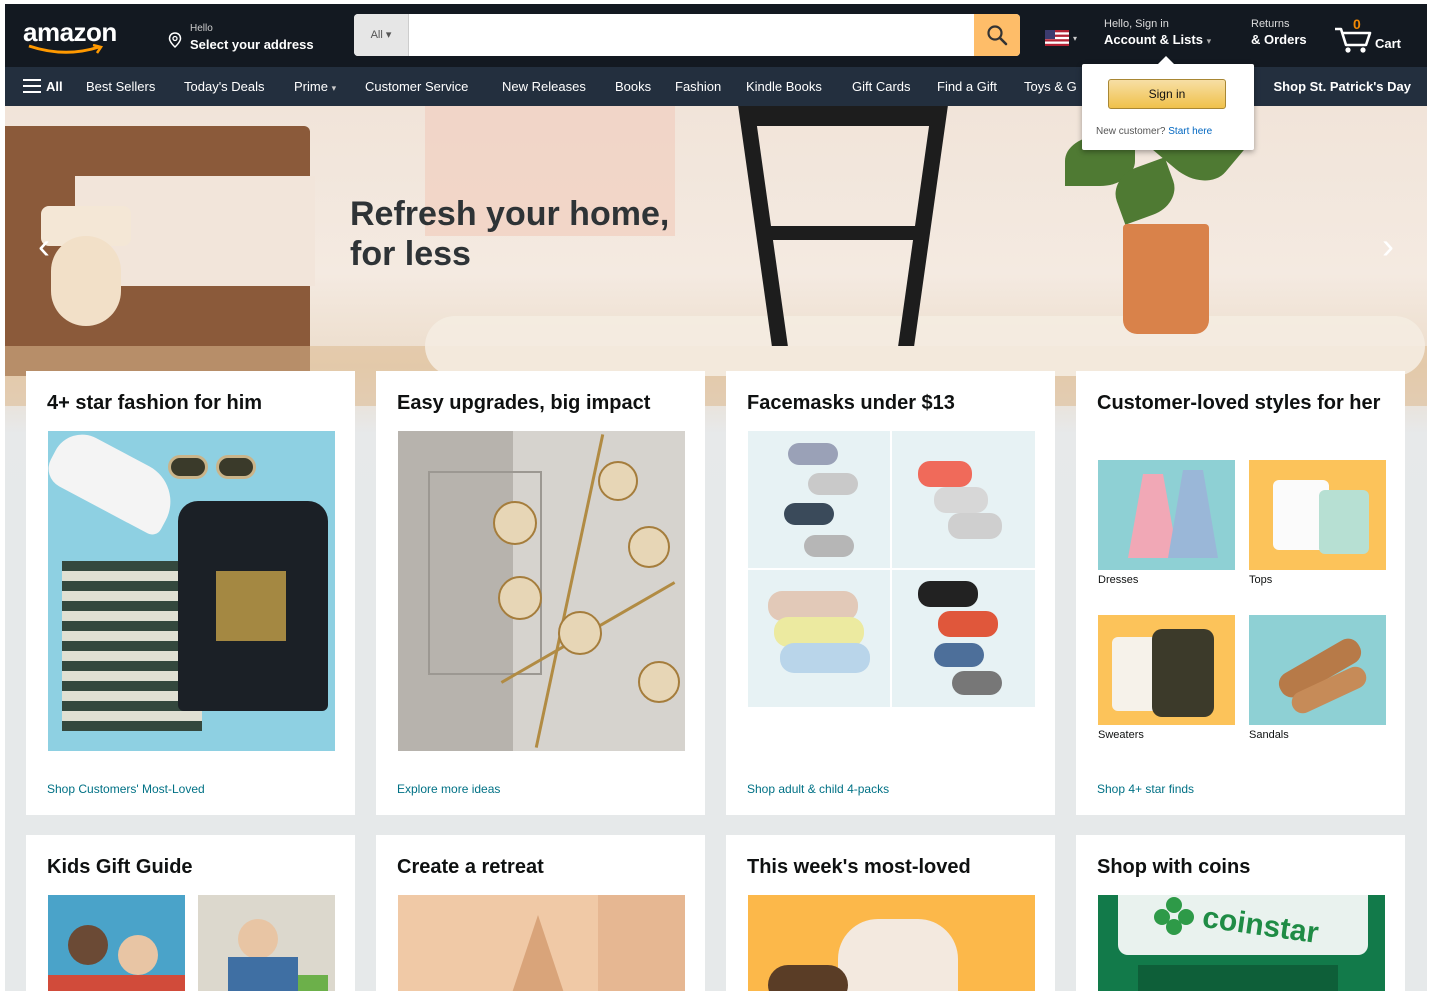  Describe the element at coordinates (311, 86) in the screenshot. I see `subnav-item-prime-label: Prime` at that location.